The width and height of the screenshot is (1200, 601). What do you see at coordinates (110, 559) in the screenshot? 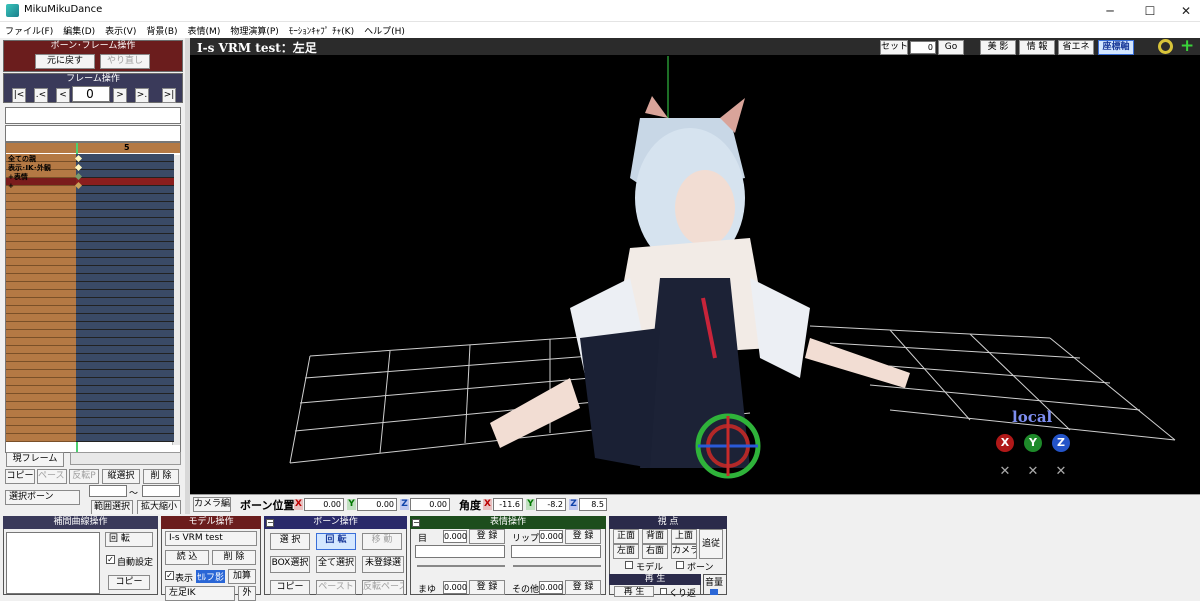
I see `auto-setting-checkbox: ✓` at bounding box center [110, 559].